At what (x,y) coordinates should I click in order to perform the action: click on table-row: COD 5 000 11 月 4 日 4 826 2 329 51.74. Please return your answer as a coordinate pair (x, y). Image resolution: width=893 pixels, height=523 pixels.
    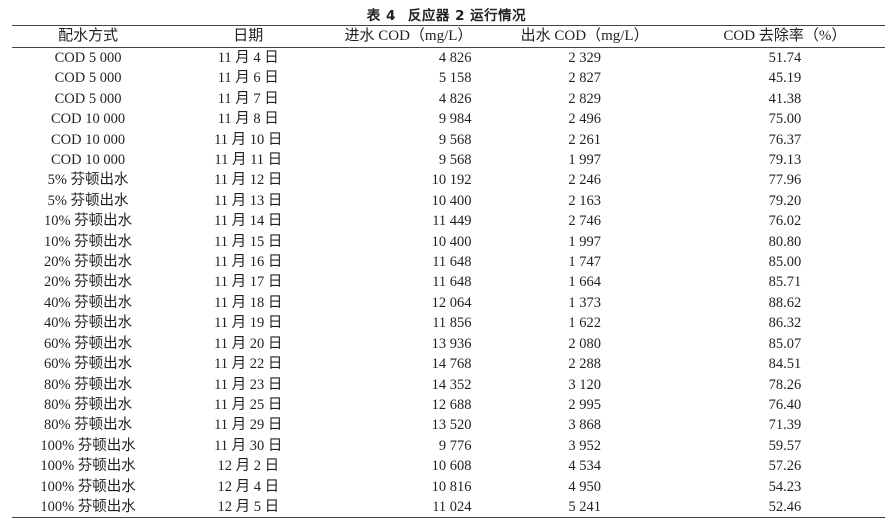
    Looking at the image, I should click on (448, 58).